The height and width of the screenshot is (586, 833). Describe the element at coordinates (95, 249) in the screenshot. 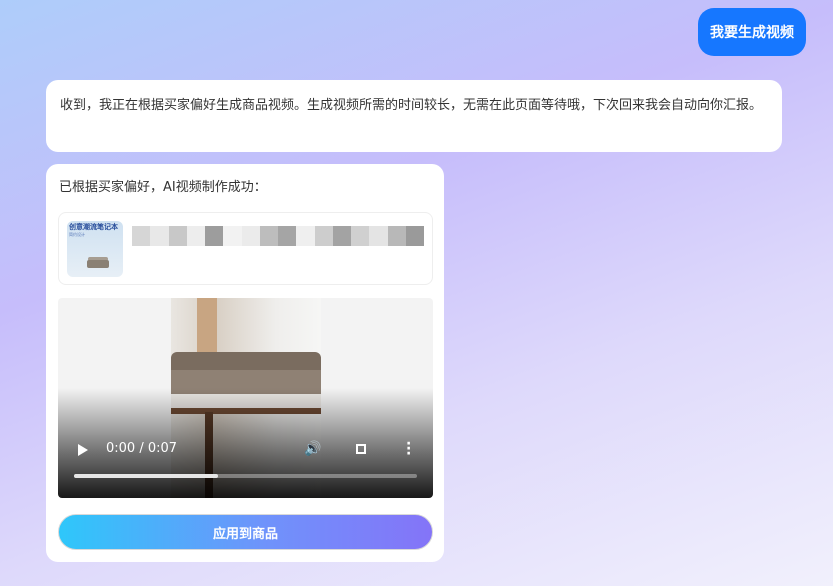

I see `product-thumbnail: 创意潮流笔记本 简约设计` at that location.